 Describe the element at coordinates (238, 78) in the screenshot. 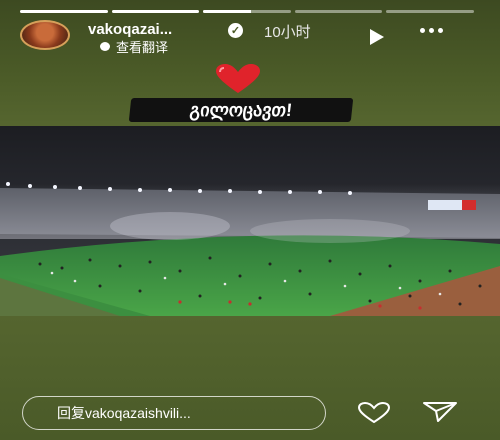

I see `heart-icon` at that location.